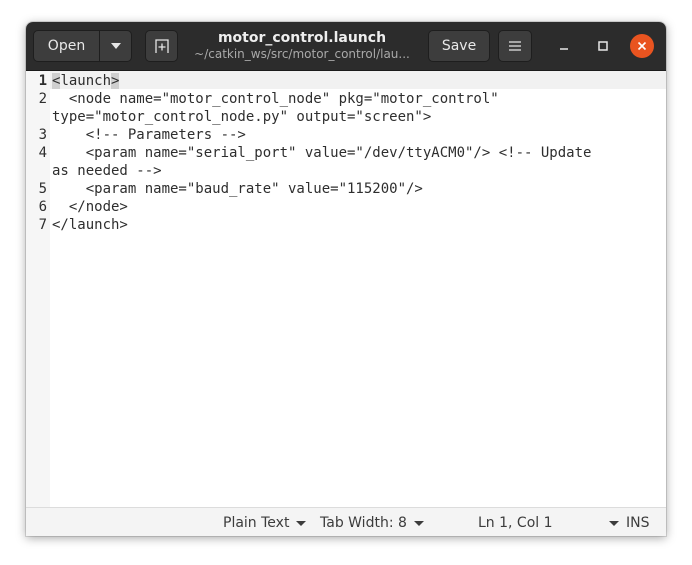 Image resolution: width=692 pixels, height=565 pixels. Describe the element at coordinates (42, 99) in the screenshot. I see `line-number: 2` at that location.